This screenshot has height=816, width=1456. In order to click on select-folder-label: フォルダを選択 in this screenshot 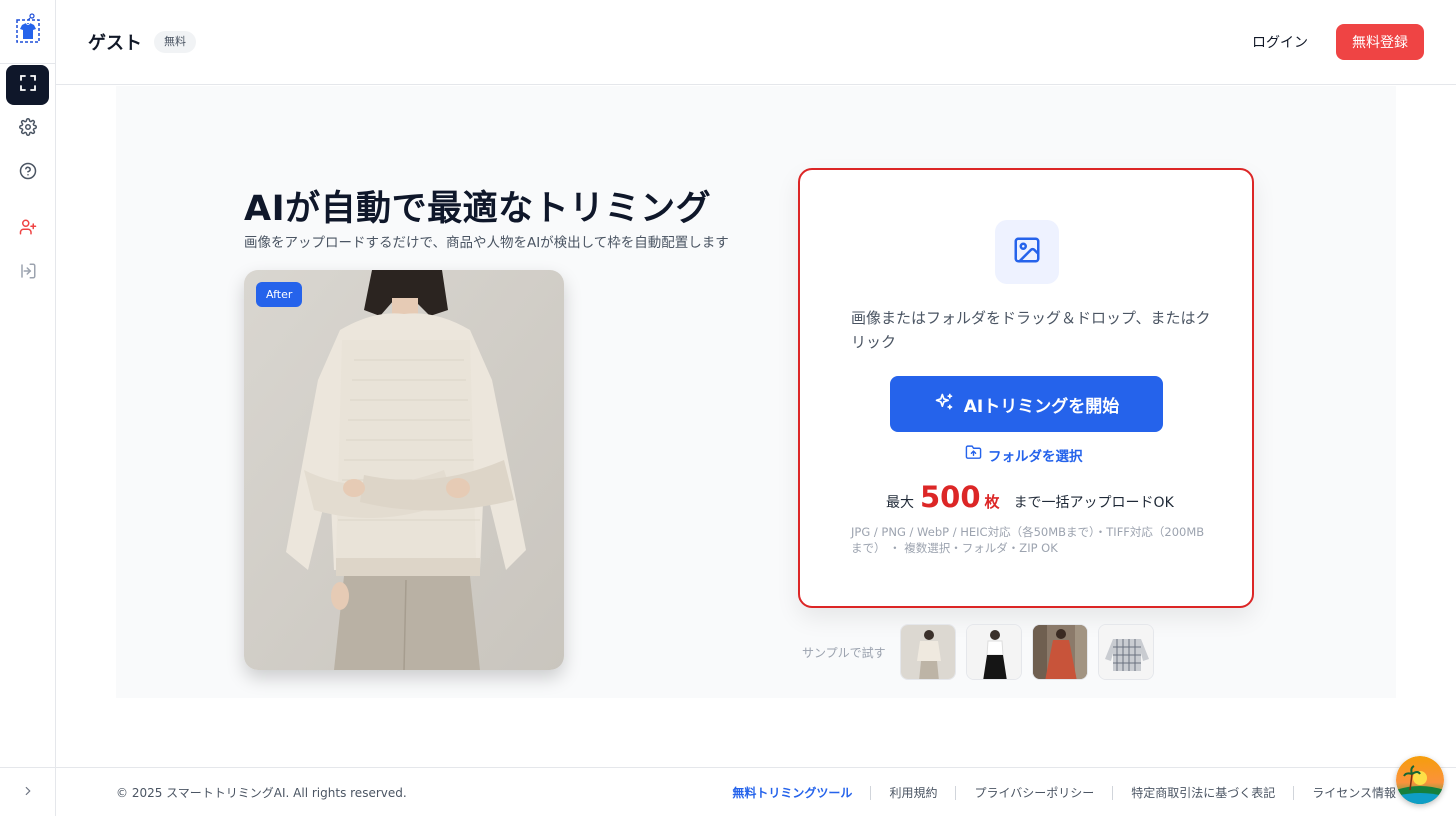, I will do `click(1035, 456)`.